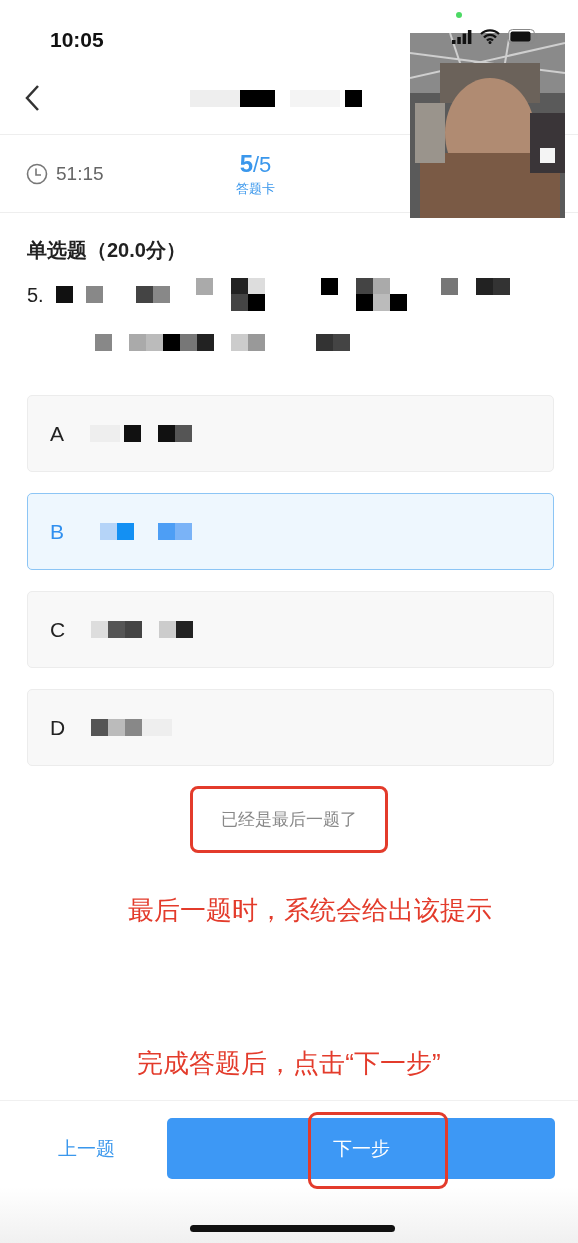 This screenshot has width=578, height=1243. Describe the element at coordinates (290, 727) in the screenshot. I see `answer-option: D` at that location.